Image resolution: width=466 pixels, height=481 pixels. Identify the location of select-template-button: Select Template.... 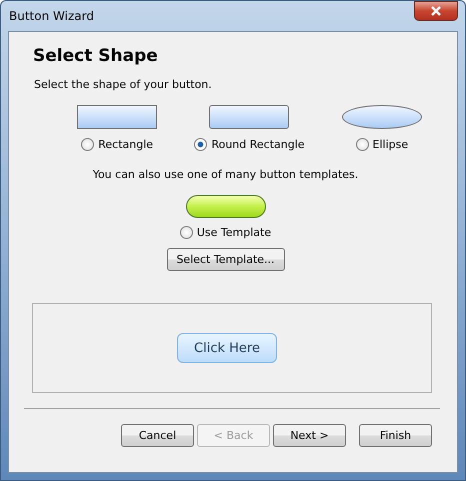
(225, 259).